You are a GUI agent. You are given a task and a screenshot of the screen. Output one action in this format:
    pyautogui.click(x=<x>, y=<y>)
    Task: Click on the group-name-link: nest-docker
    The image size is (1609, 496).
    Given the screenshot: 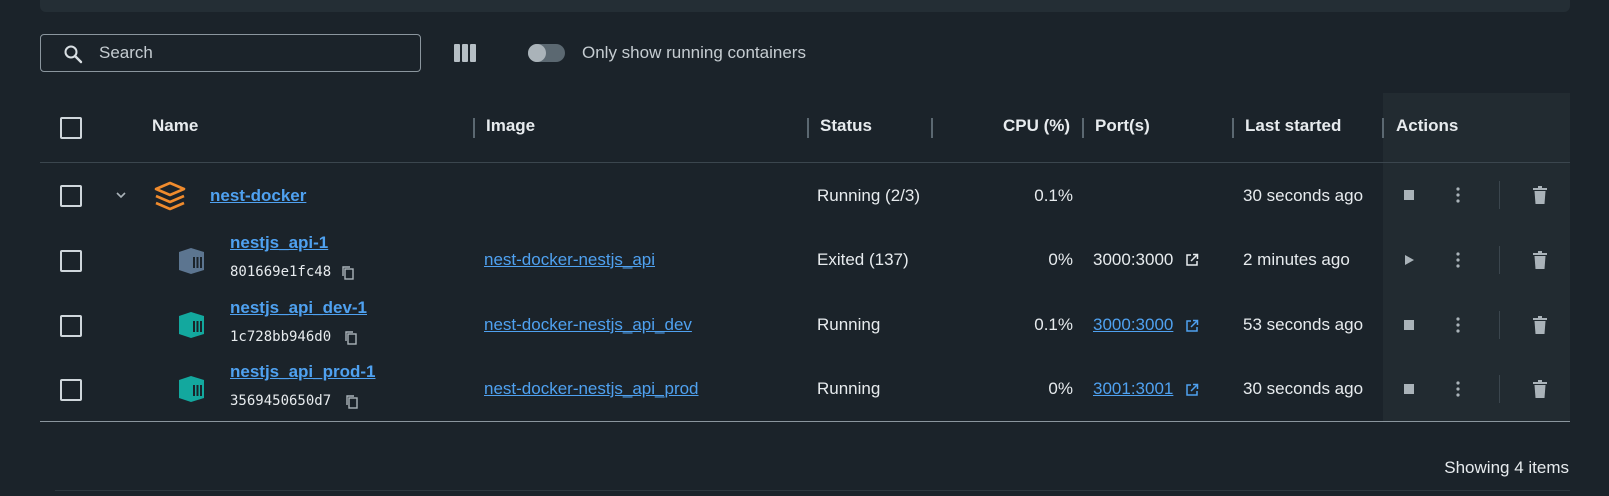 What is the action you would take?
    pyautogui.click(x=258, y=196)
    